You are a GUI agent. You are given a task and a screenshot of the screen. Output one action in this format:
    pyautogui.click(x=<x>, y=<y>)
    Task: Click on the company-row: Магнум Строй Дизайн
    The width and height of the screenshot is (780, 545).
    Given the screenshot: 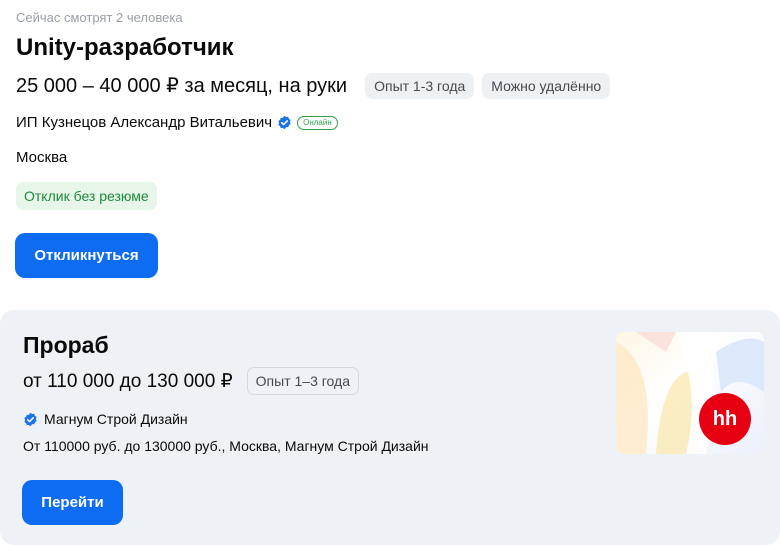 What is the action you would take?
    pyautogui.click(x=105, y=419)
    